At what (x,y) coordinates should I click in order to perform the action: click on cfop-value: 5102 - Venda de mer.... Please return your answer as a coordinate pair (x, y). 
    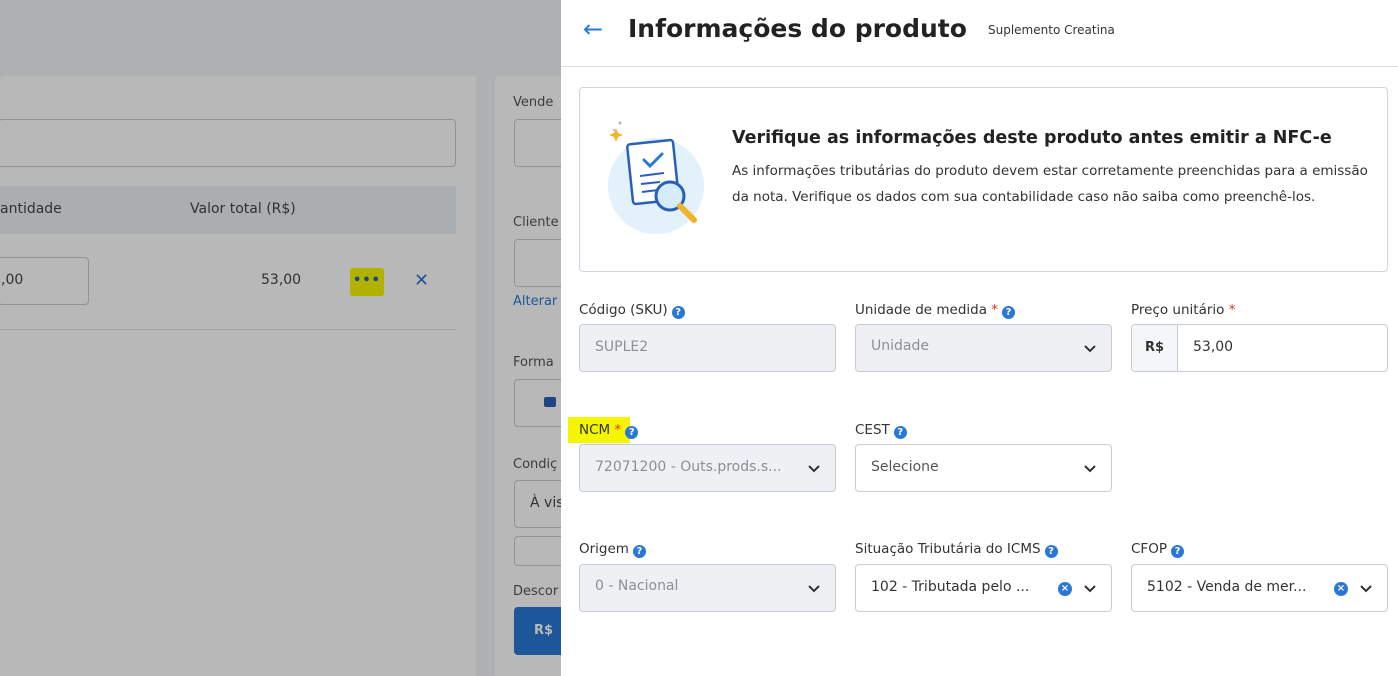
    Looking at the image, I should click on (1227, 587).